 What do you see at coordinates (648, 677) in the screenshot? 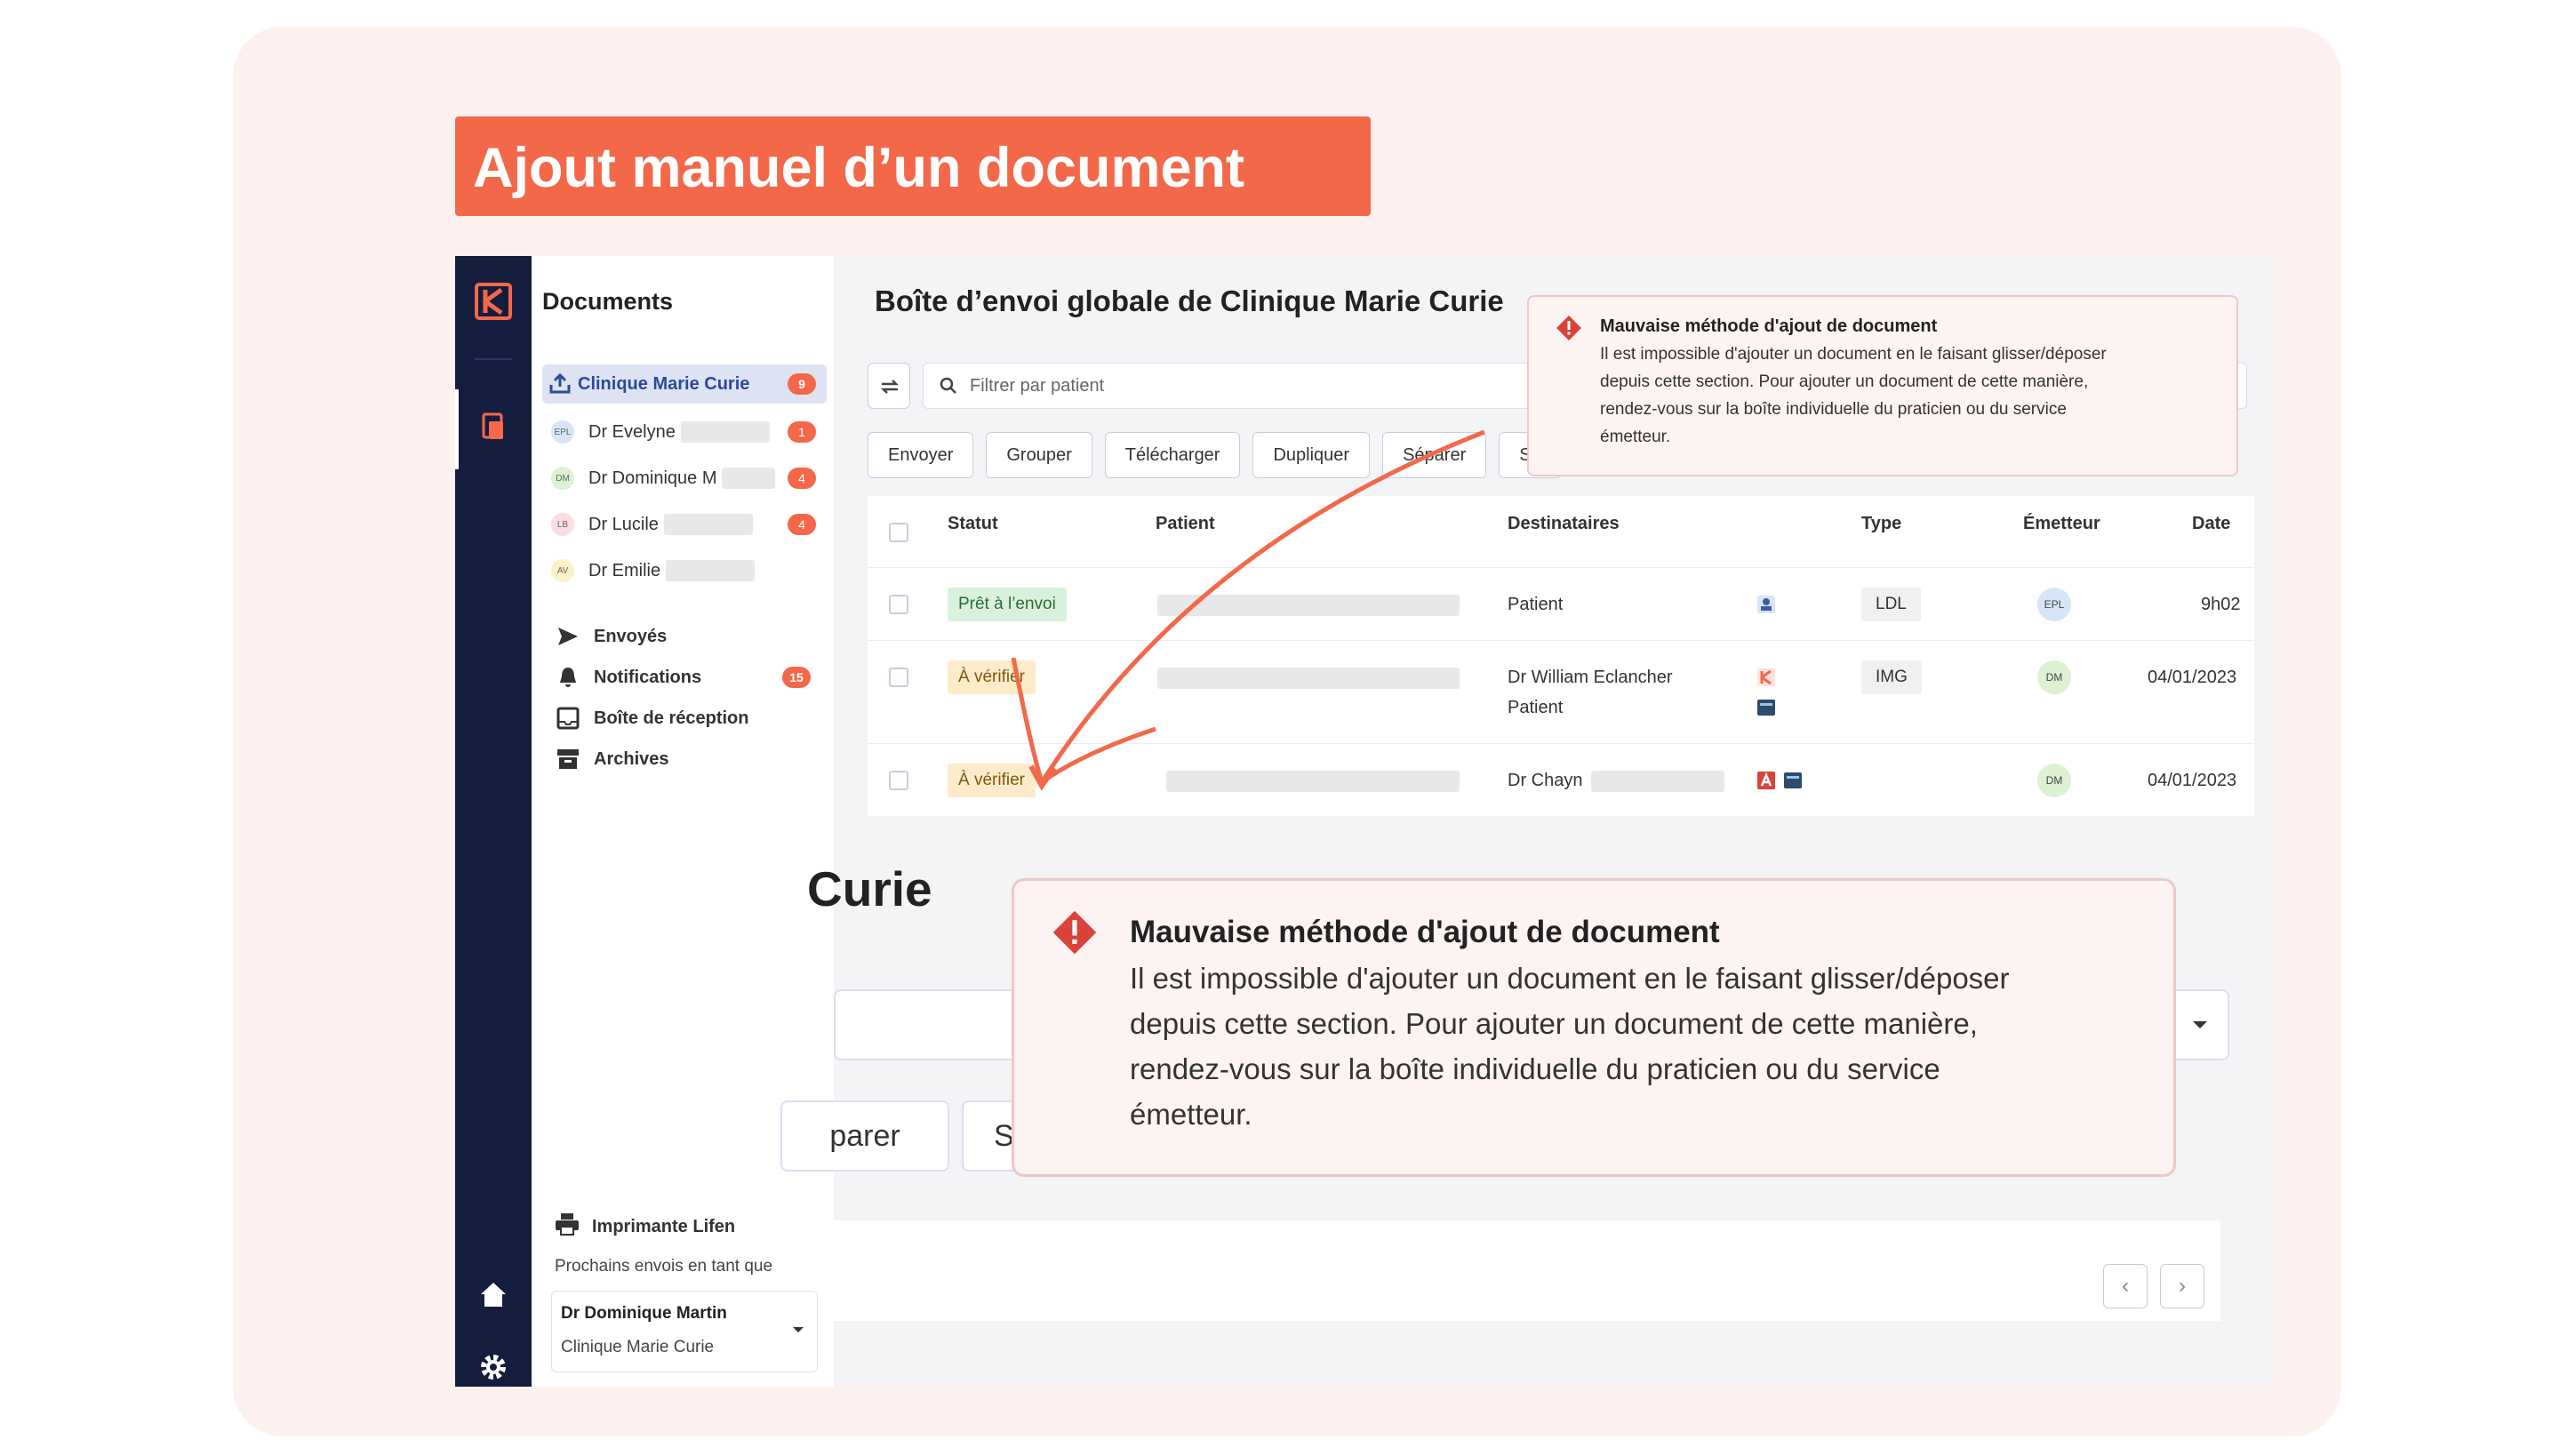
I see `sidebar-link-label: Notifications` at bounding box center [648, 677].